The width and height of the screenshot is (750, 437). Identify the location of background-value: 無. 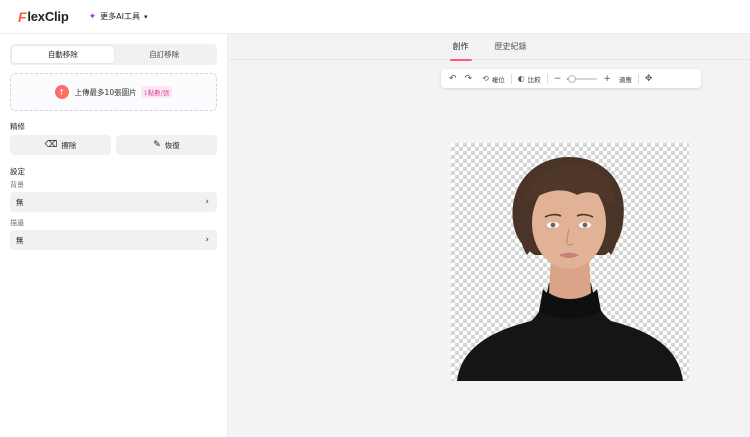
(20, 202).